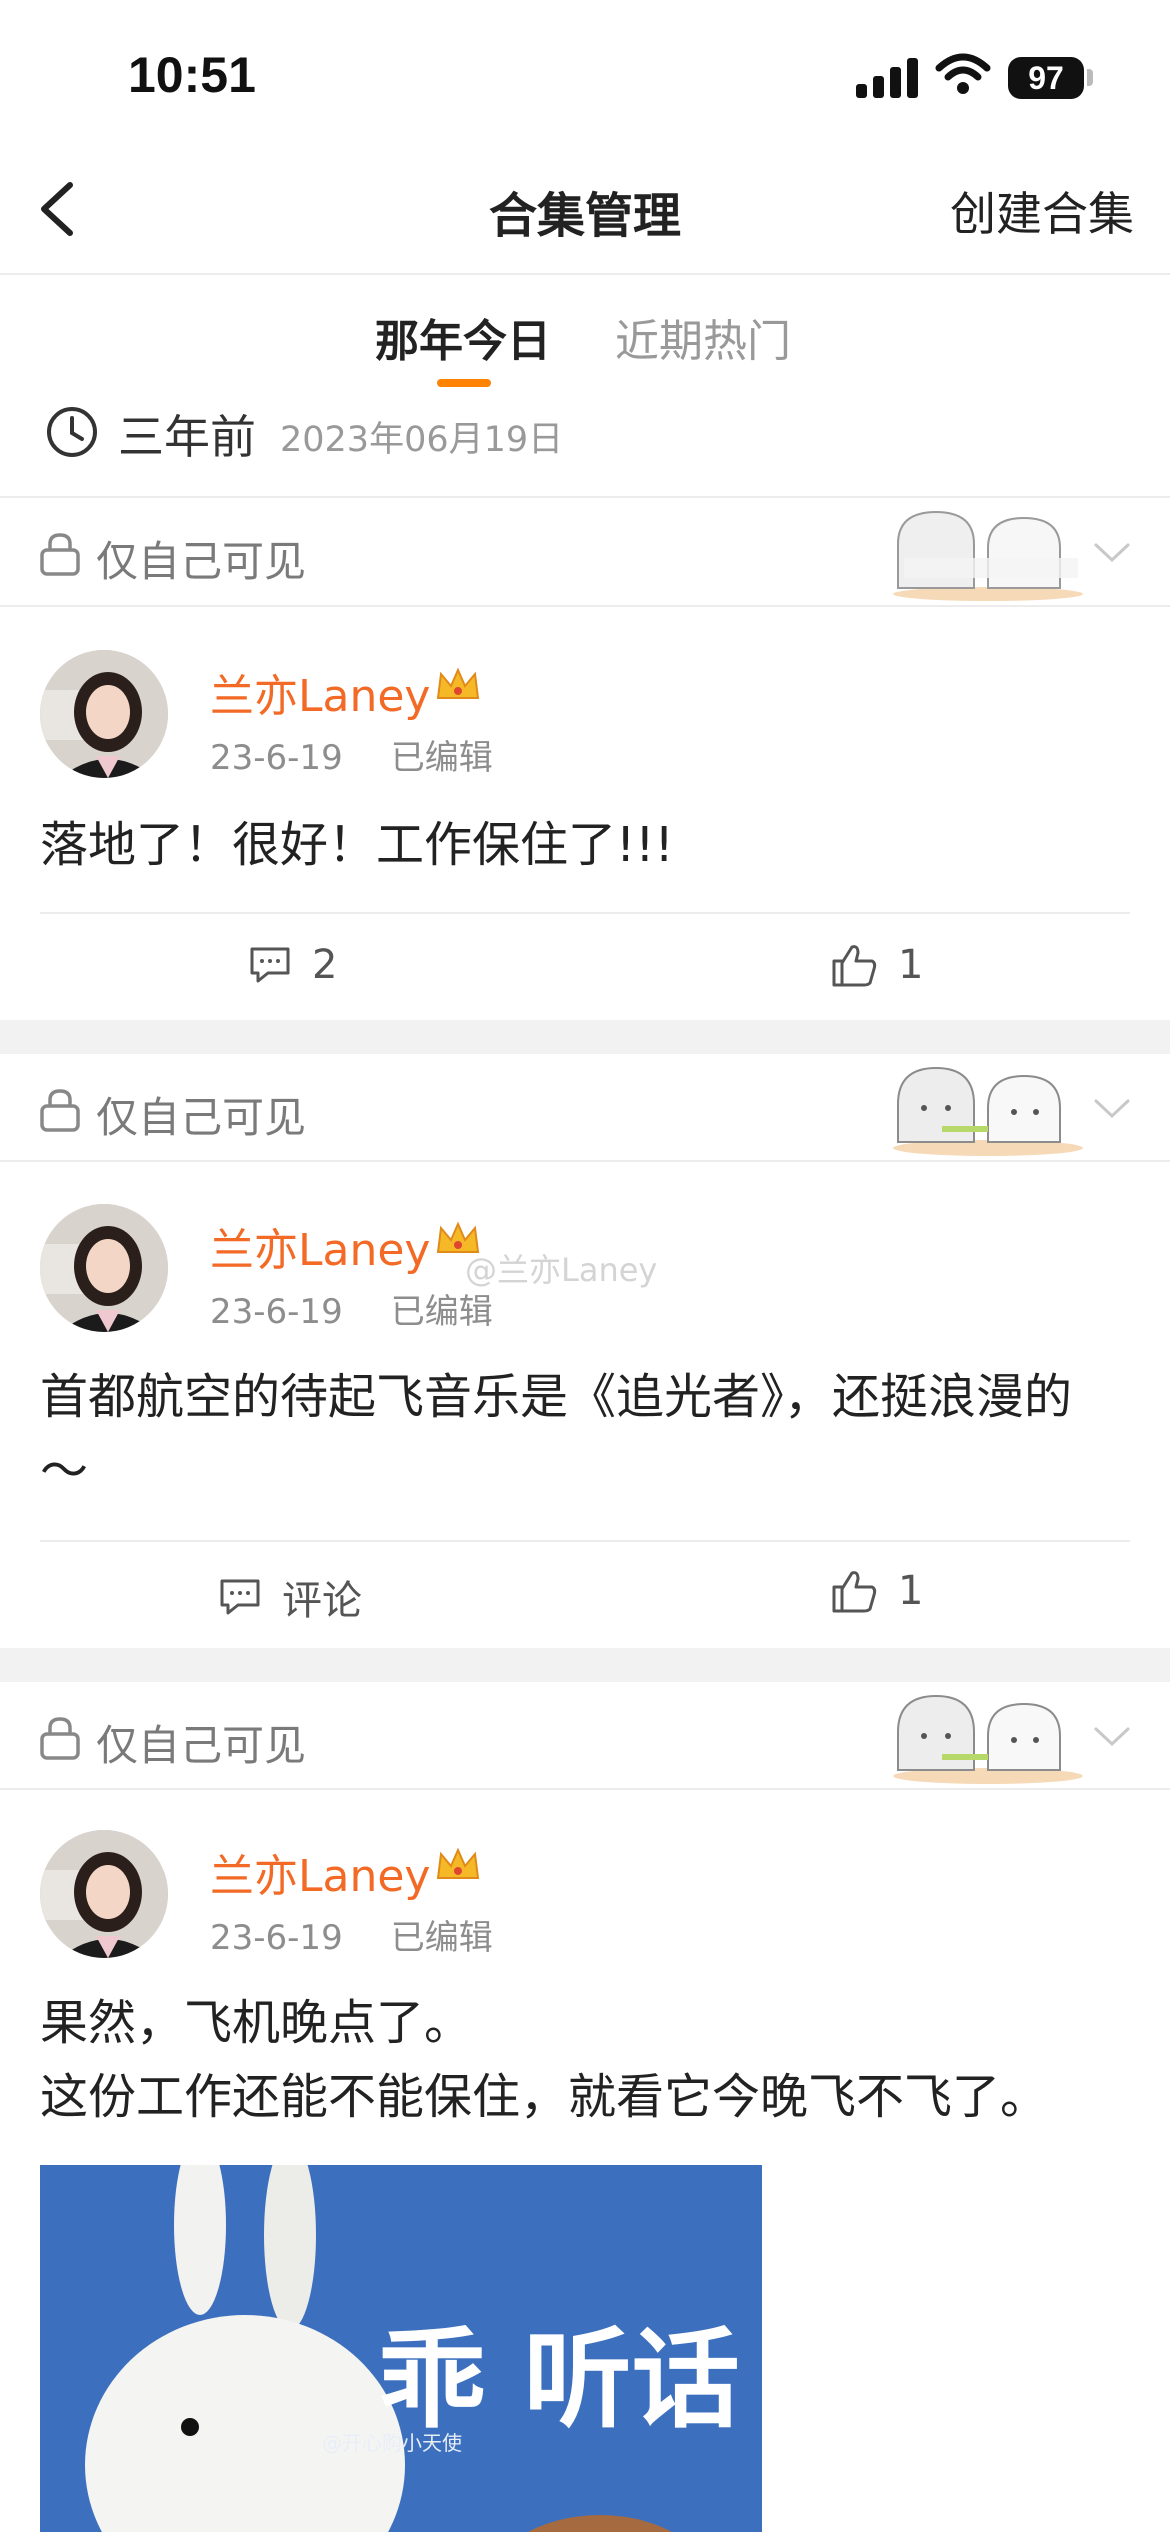 The width and height of the screenshot is (1170, 2532). What do you see at coordinates (1090, 77) in the screenshot?
I see `battery-tip` at bounding box center [1090, 77].